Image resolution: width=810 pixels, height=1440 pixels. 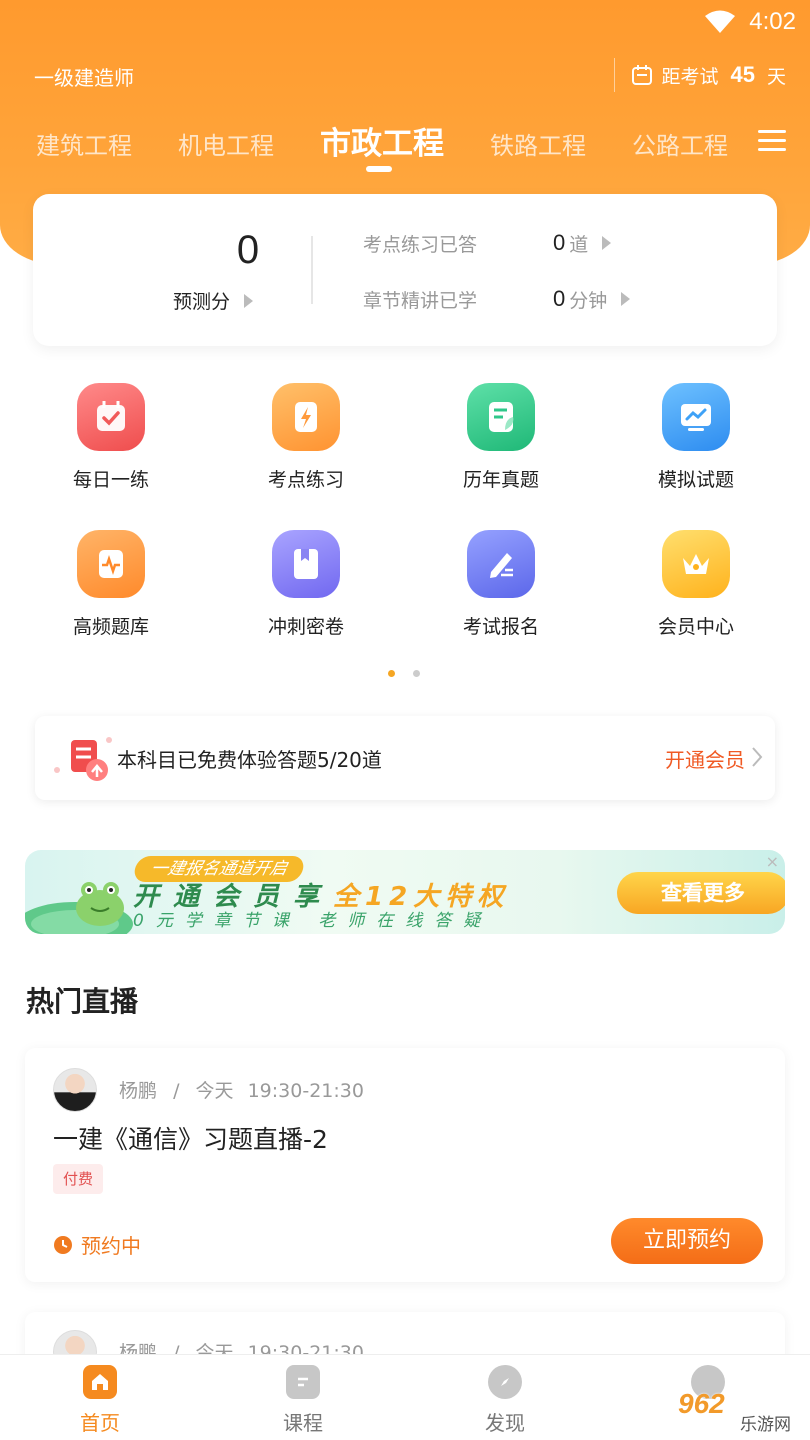 What do you see at coordinates (248, 250) in the screenshot?
I see `predicted-score: 0` at bounding box center [248, 250].